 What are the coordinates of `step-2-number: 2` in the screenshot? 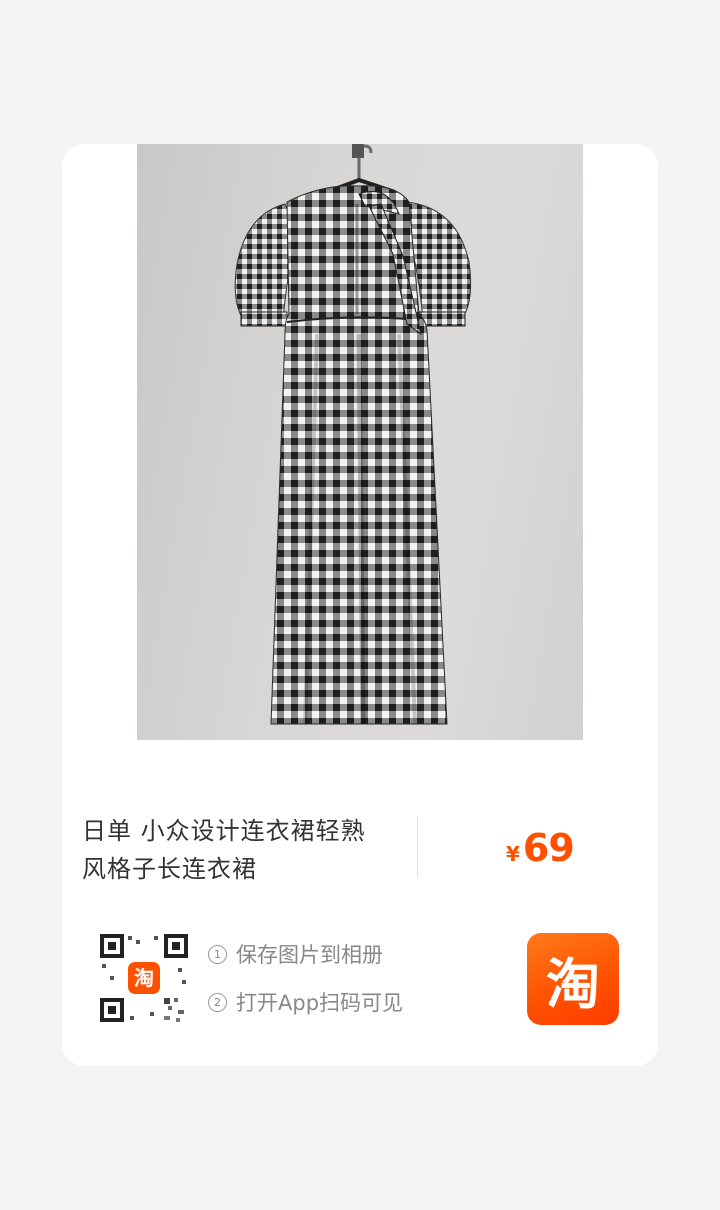 It's located at (217, 1002).